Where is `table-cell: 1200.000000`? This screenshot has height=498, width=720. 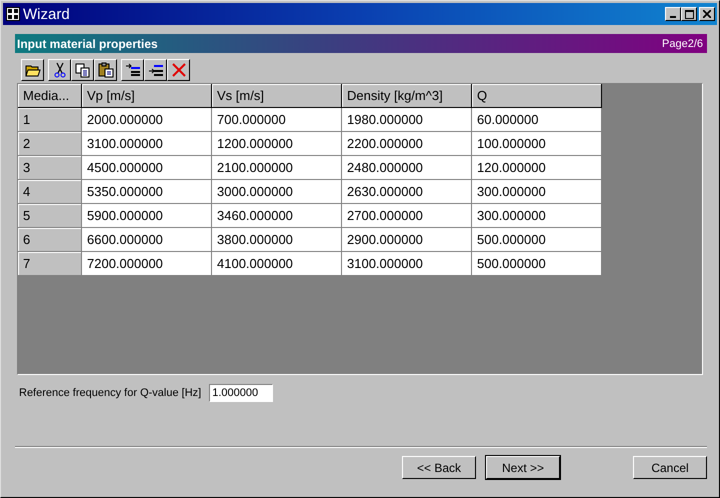
table-cell: 1200.000000 is located at coordinates (277, 144).